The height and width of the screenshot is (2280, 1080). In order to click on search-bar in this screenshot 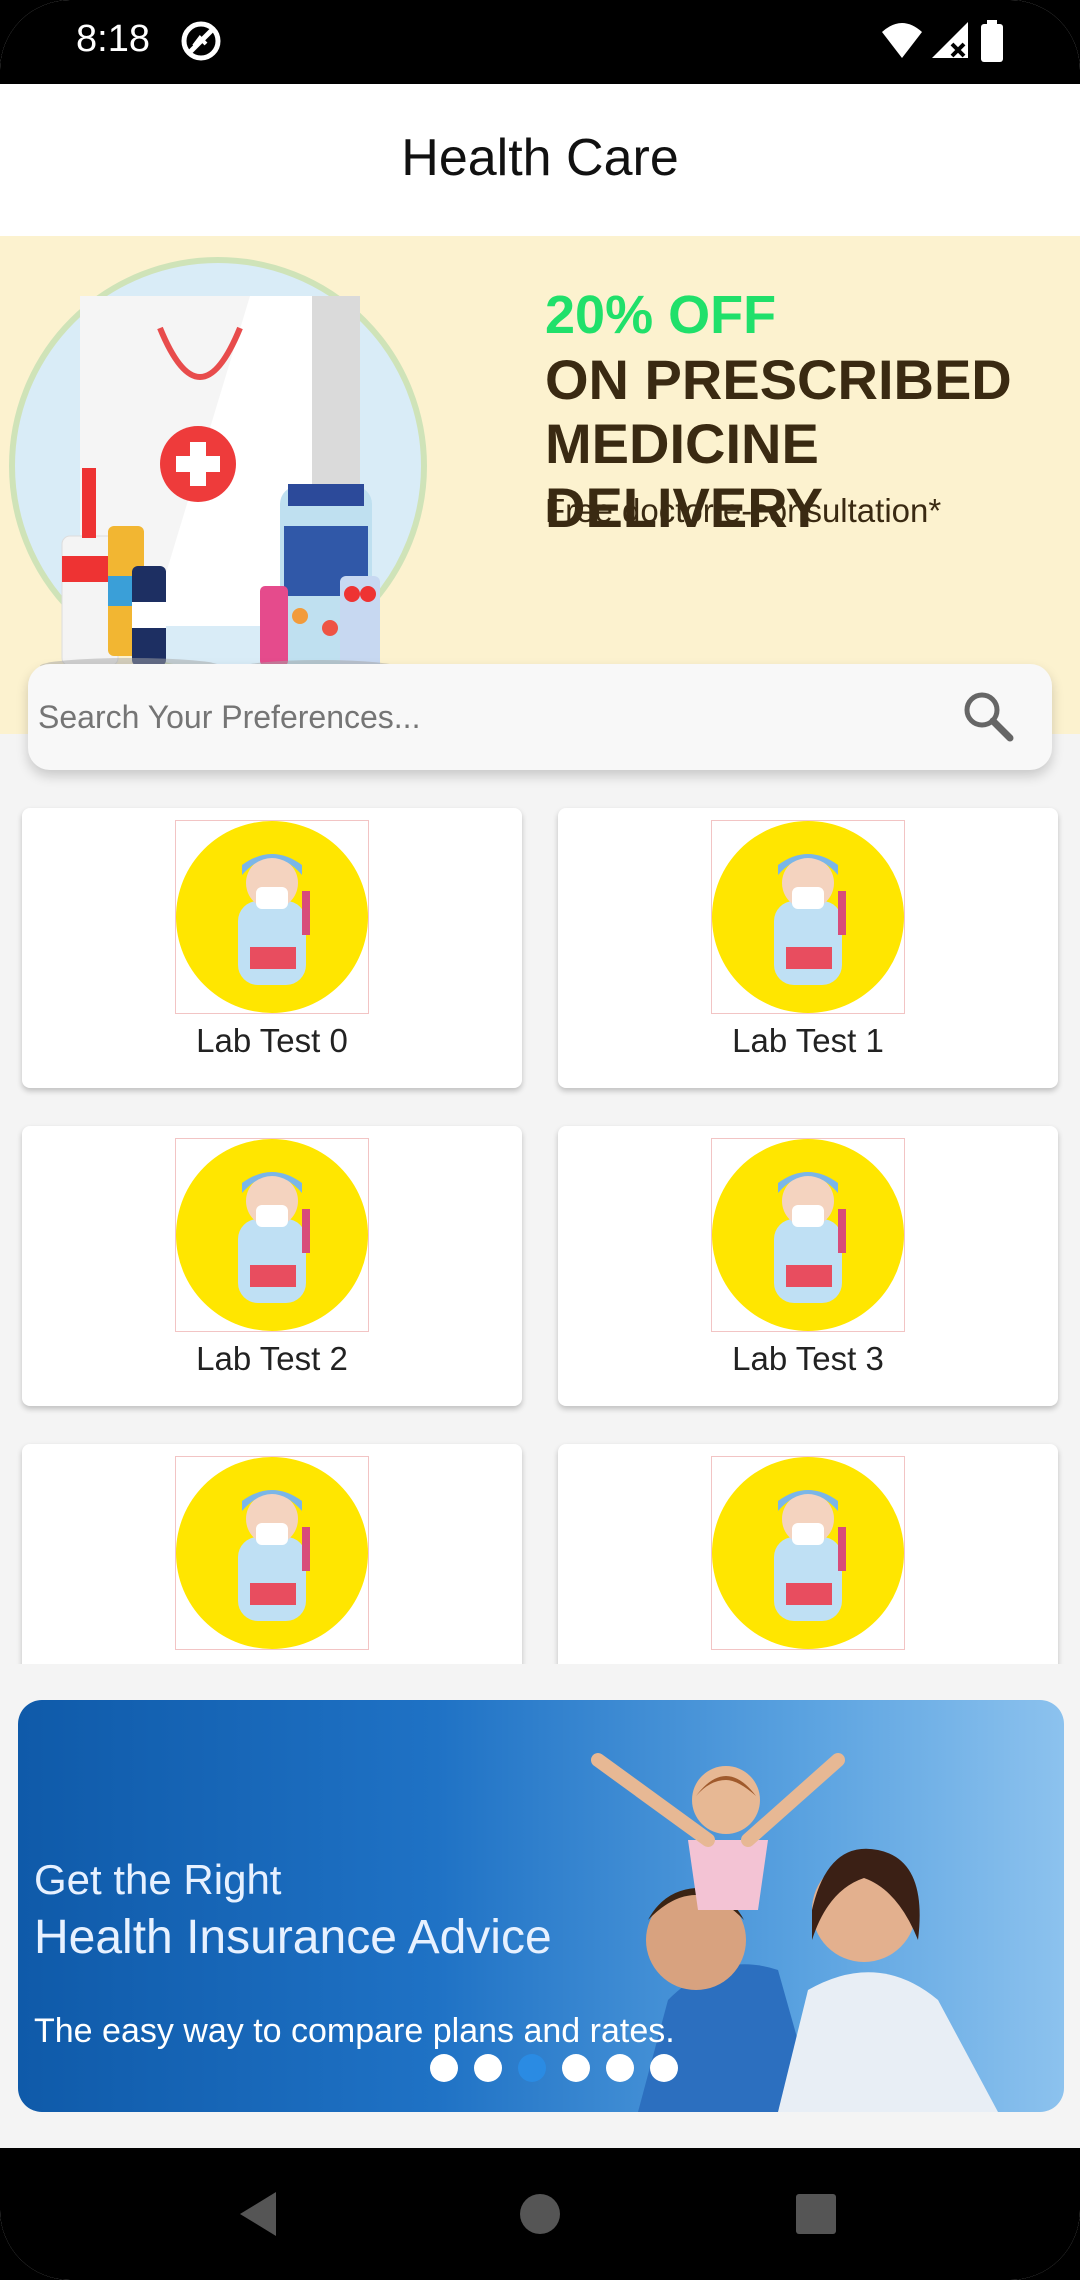, I will do `click(540, 717)`.